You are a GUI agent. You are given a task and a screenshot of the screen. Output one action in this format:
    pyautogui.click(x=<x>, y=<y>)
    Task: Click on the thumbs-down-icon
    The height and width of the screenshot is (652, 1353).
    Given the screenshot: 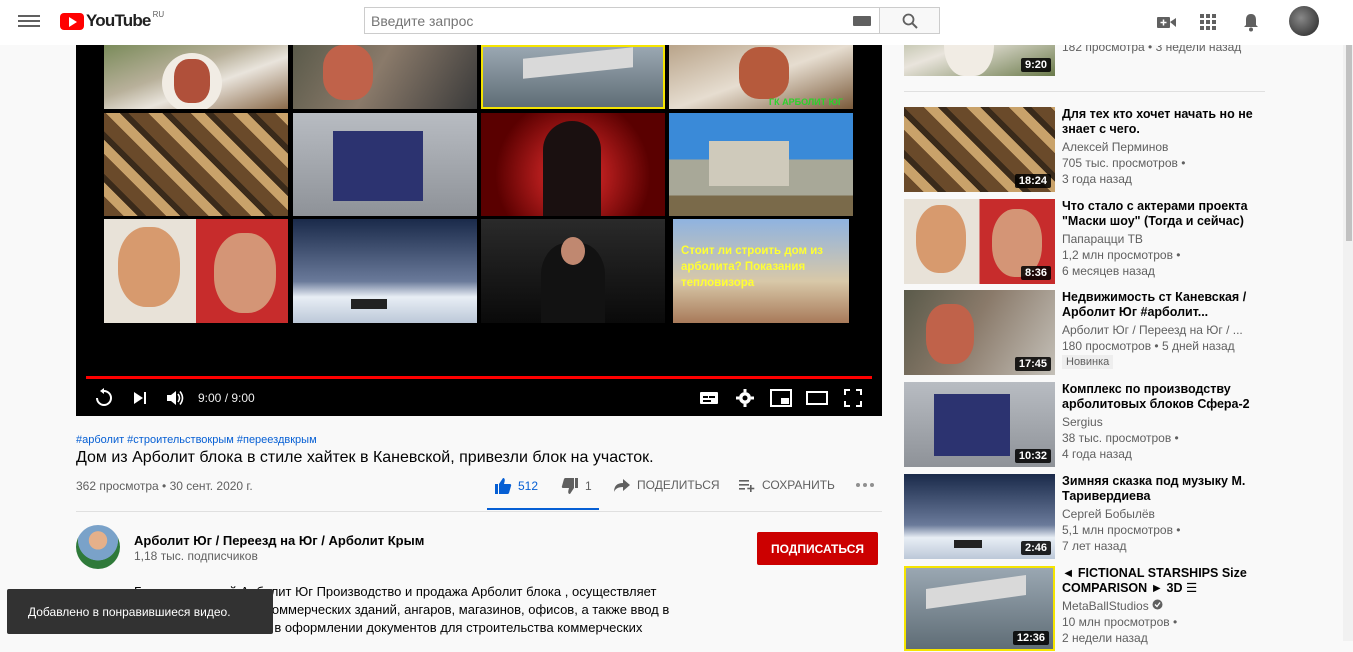 What is the action you would take?
    pyautogui.click(x=569, y=486)
    